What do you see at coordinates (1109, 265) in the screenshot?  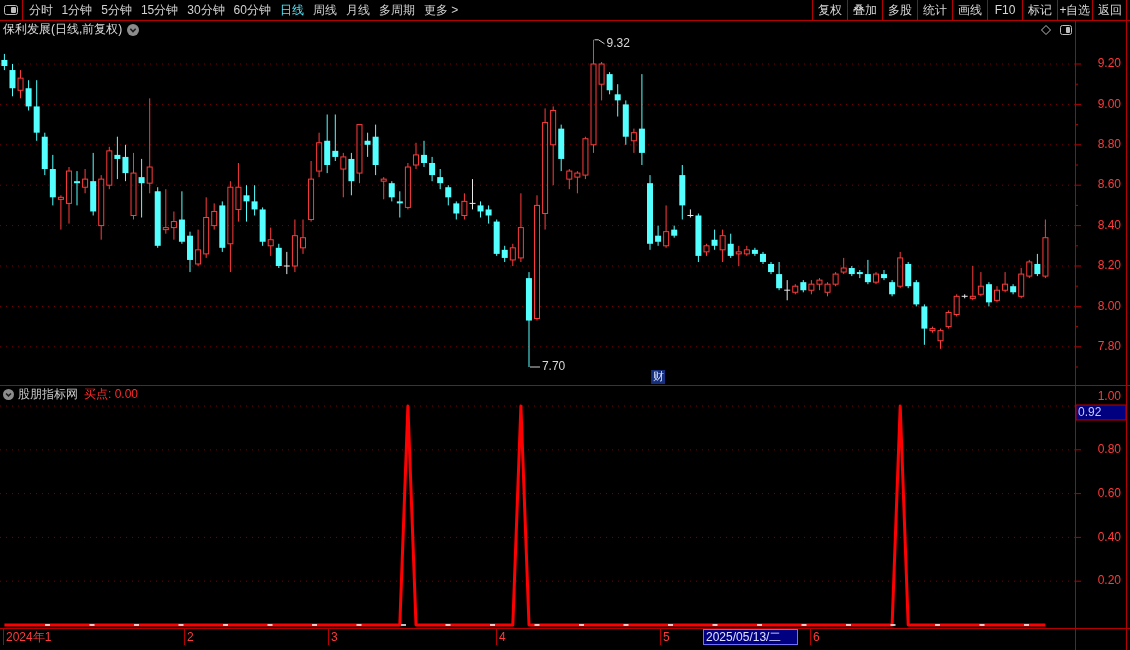 I see `axis-label: 8.20` at bounding box center [1109, 265].